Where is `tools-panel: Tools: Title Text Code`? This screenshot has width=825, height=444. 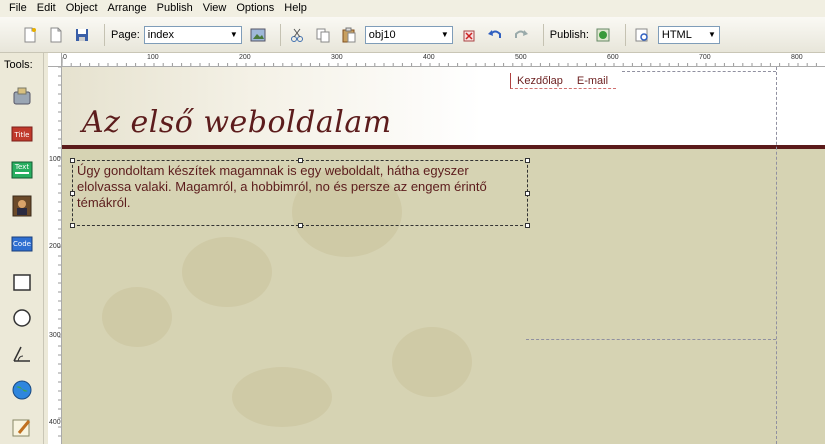
tools-panel: Tools: Title Text Code is located at coordinates (22, 248).